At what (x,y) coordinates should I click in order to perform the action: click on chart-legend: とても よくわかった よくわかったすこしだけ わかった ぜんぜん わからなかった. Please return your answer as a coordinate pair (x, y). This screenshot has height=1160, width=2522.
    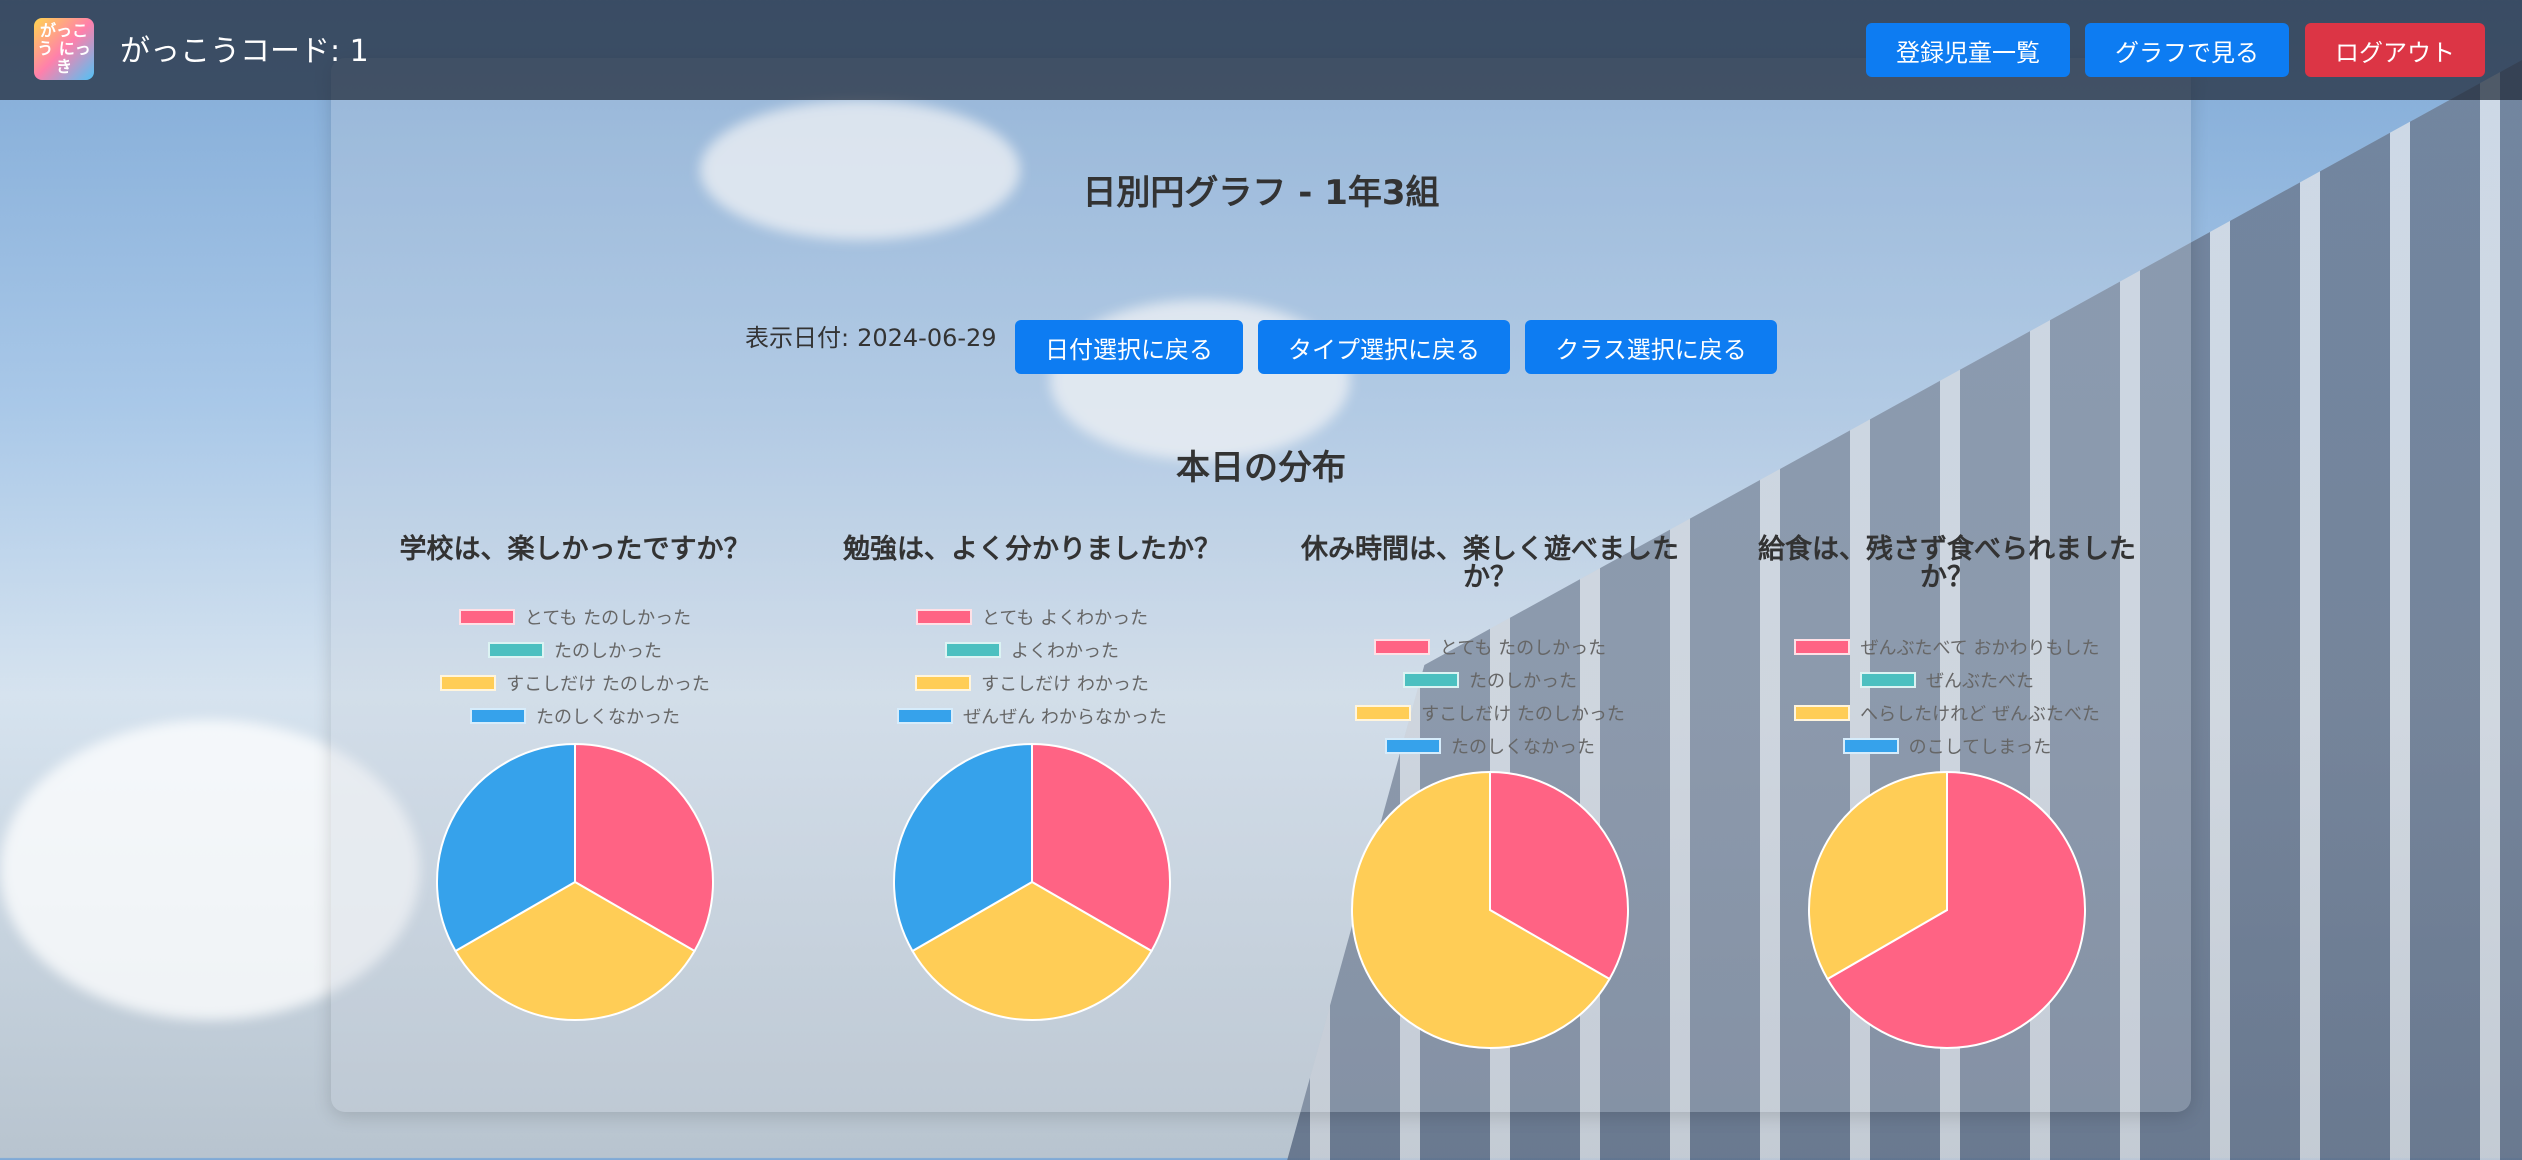
    Looking at the image, I should click on (1032, 666).